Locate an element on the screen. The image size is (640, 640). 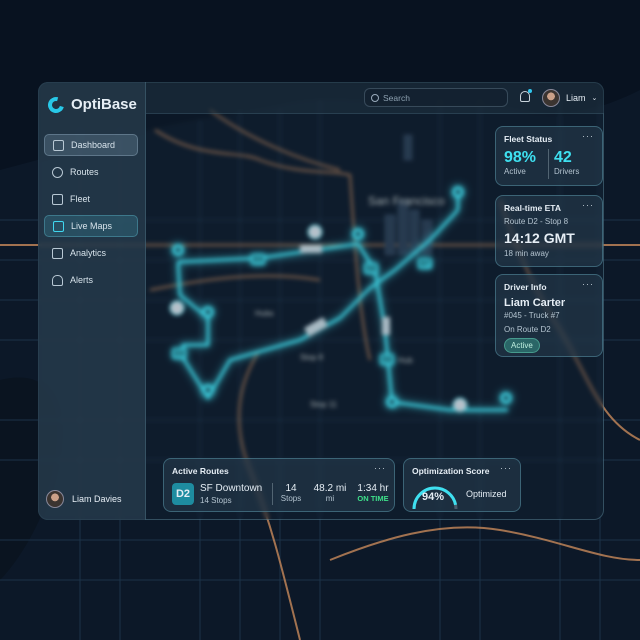
truck-icon is located at coordinates (57, 199).